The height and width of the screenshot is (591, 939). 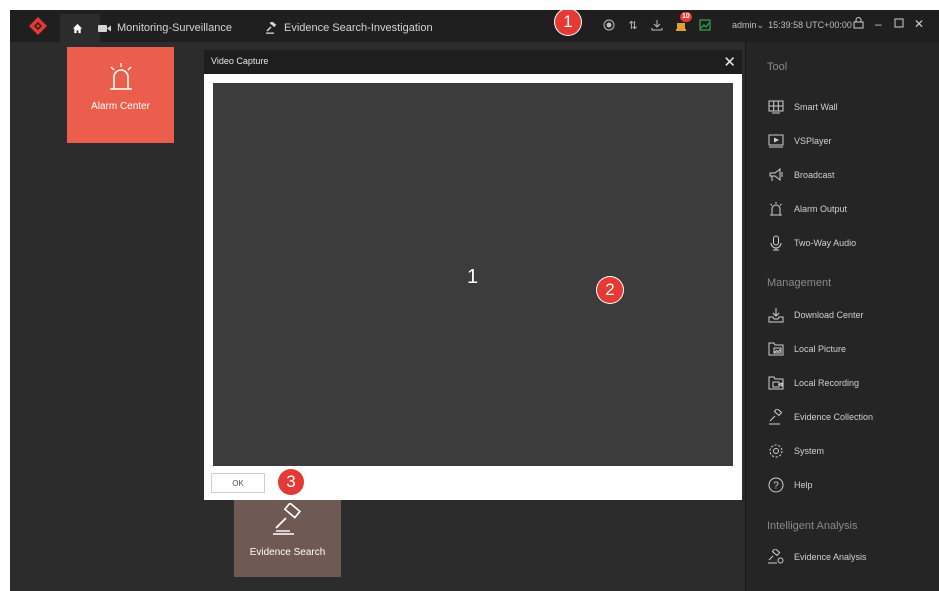 I want to click on sidebar-item-local-picture: Local Picture, so click(x=806, y=349).